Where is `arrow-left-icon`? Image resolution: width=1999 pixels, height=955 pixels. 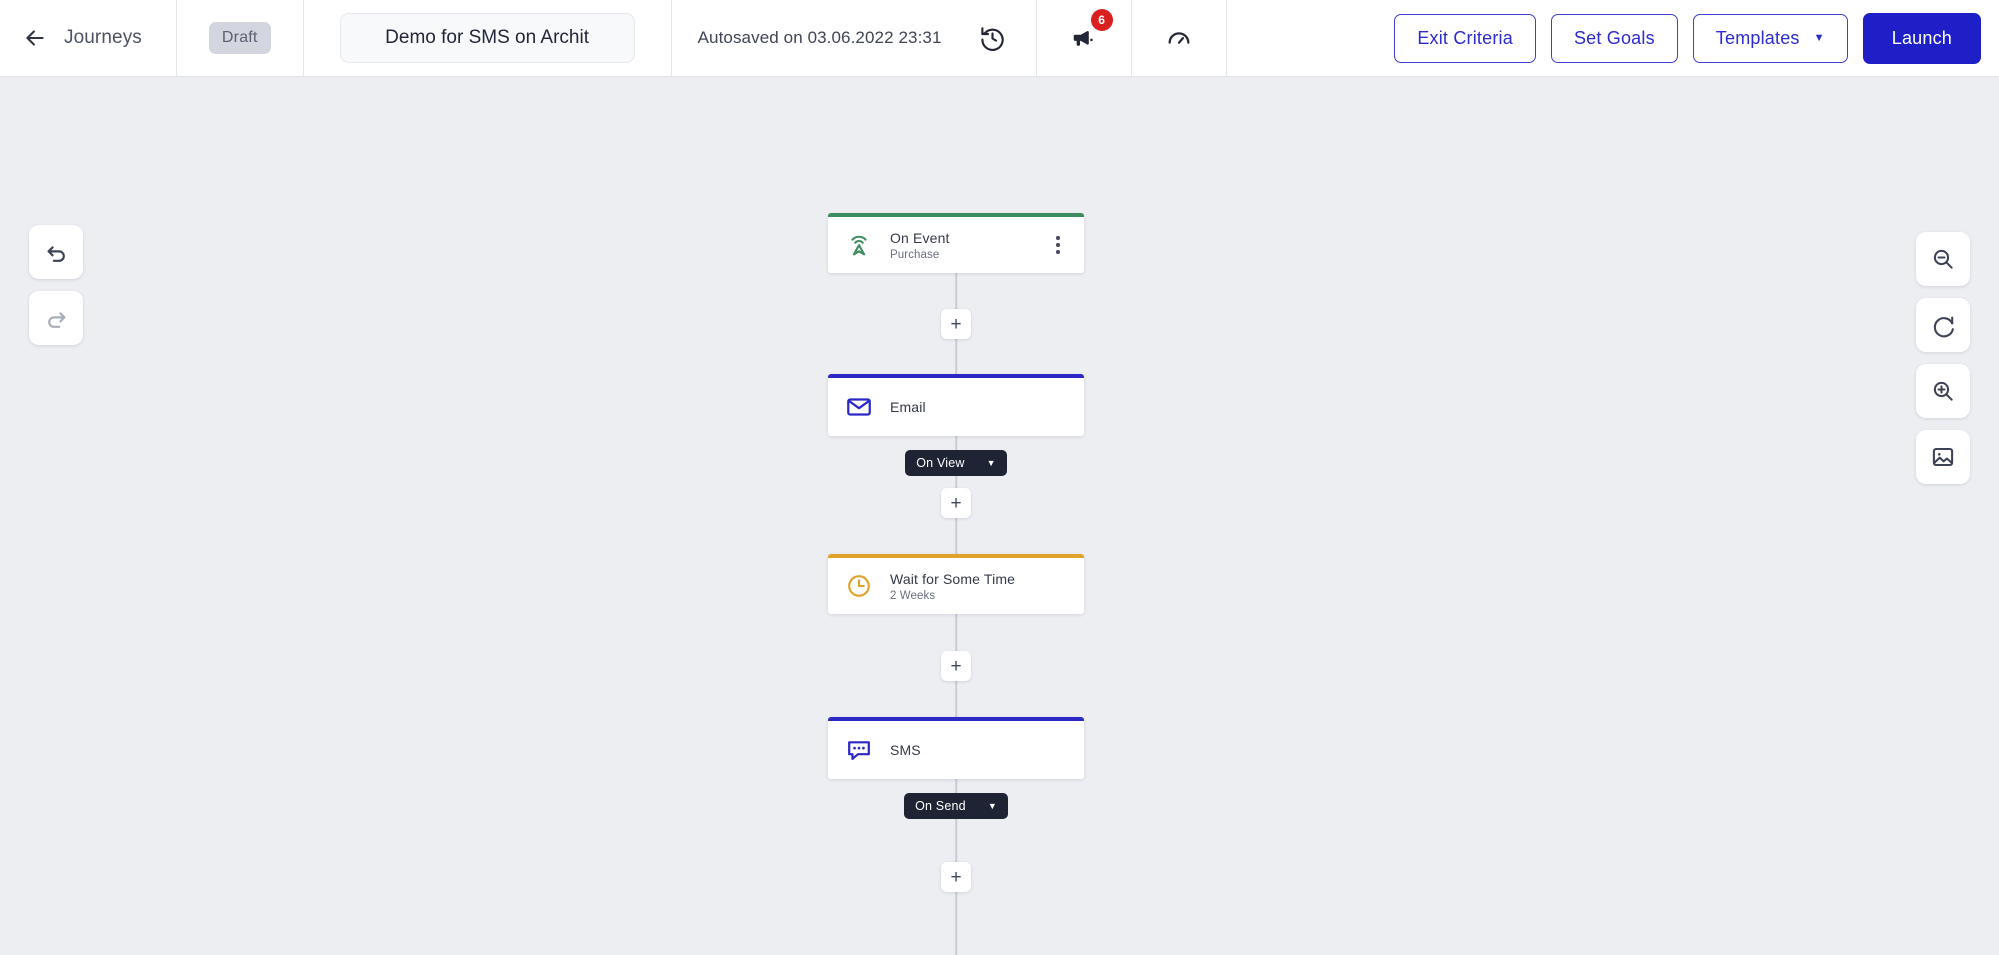
arrow-left-icon is located at coordinates (35, 38).